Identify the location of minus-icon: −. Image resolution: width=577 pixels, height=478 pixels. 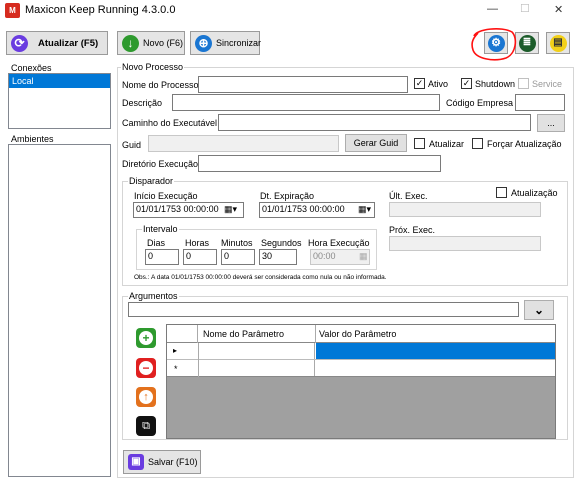
(146, 368).